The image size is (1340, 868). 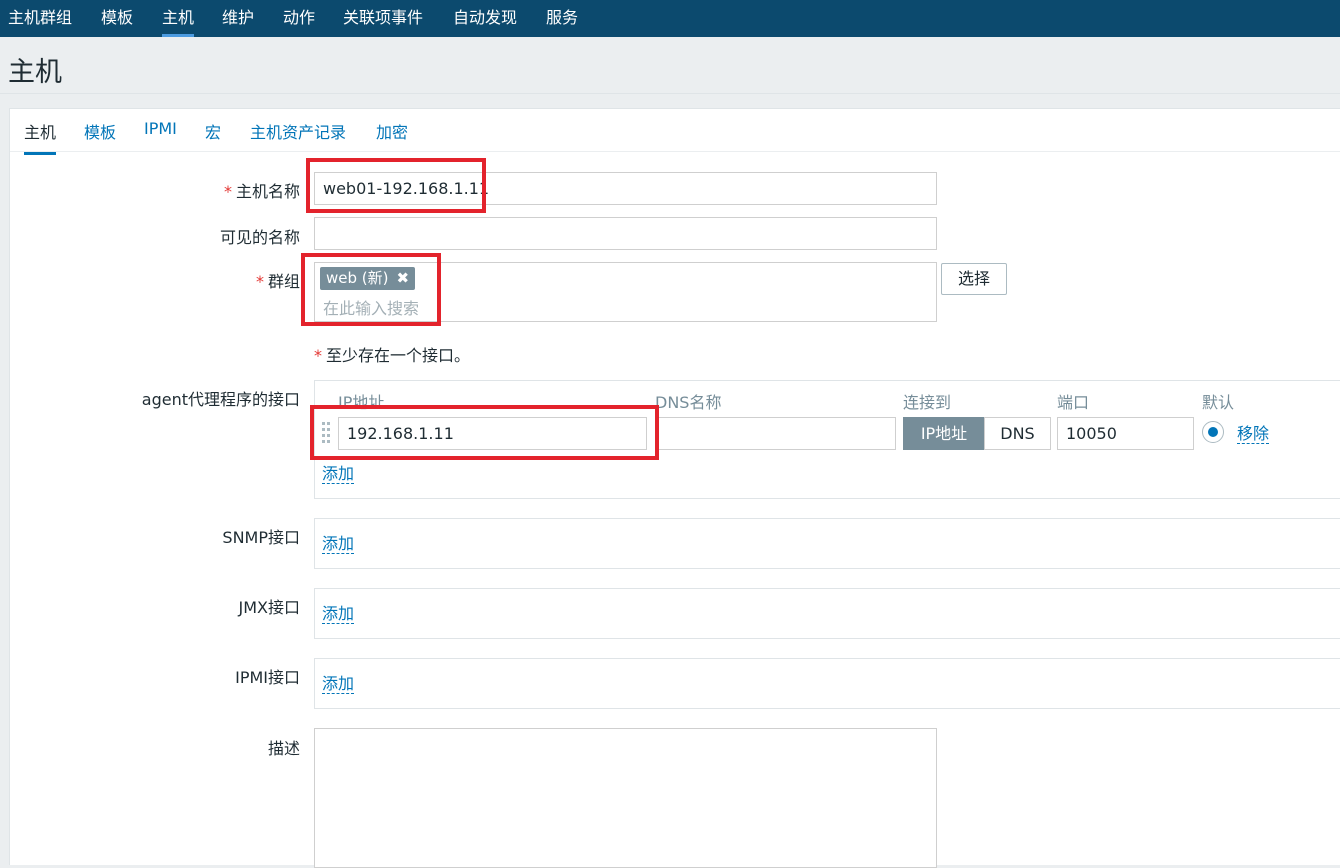 I want to click on add-agent-interface-link: 添加, so click(x=338, y=474).